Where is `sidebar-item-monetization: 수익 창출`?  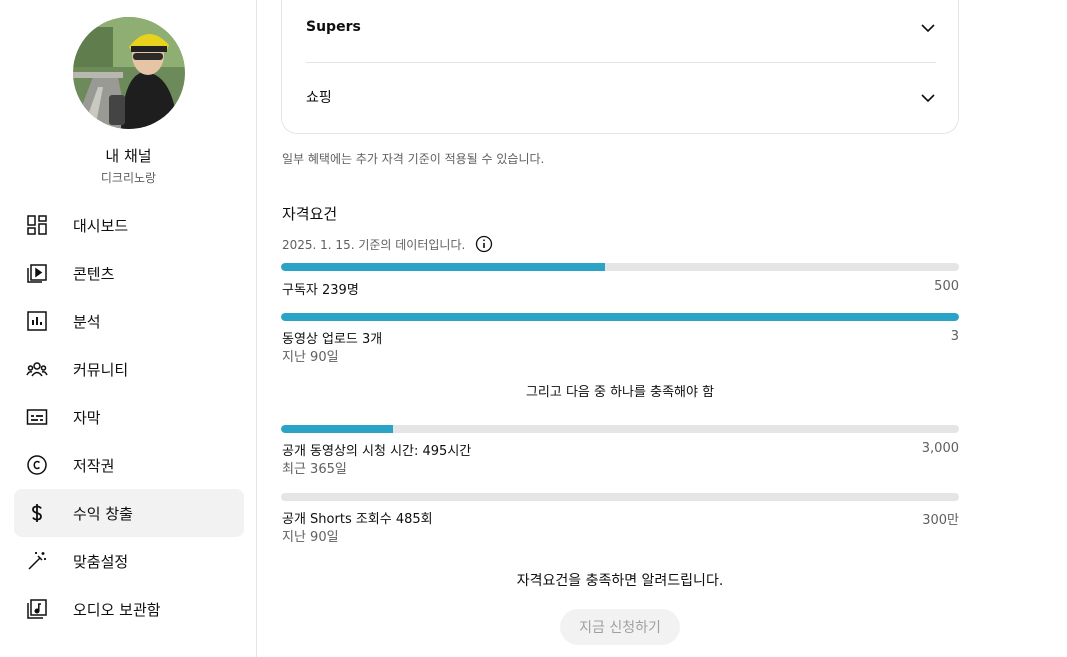 sidebar-item-monetization: 수익 창출 is located at coordinates (129, 513).